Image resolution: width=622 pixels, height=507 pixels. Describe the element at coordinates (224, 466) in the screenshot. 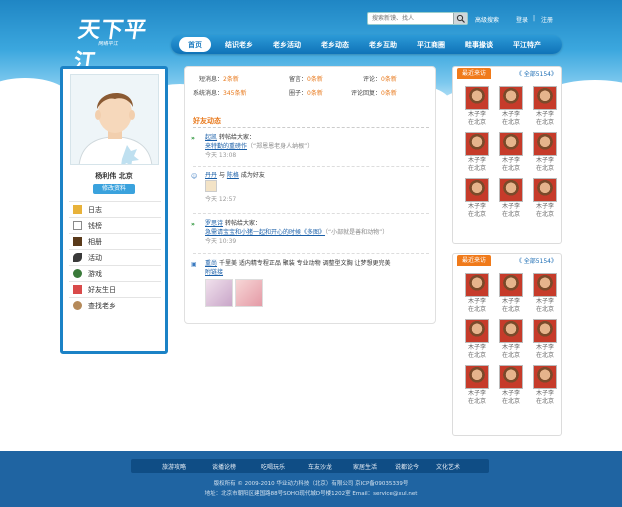

I see `footer-link: 谈播论榜` at that location.